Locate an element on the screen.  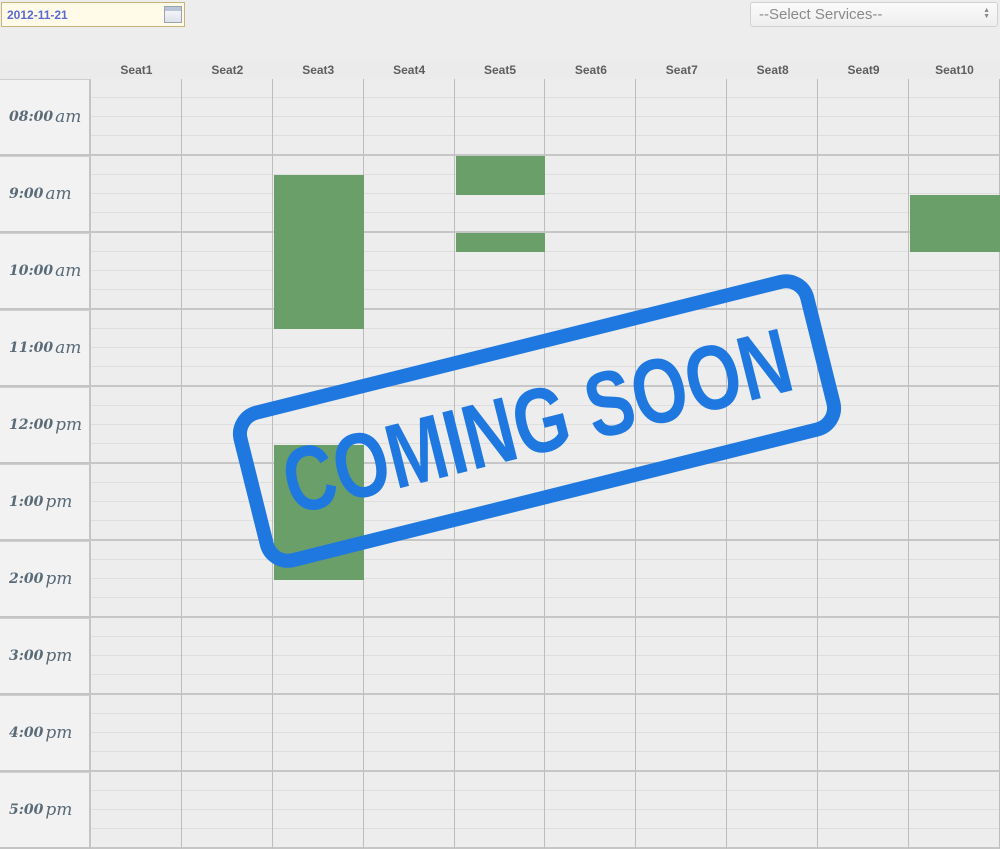
services-select: --Select Services-- ▲ ▼ is located at coordinates (874, 14).